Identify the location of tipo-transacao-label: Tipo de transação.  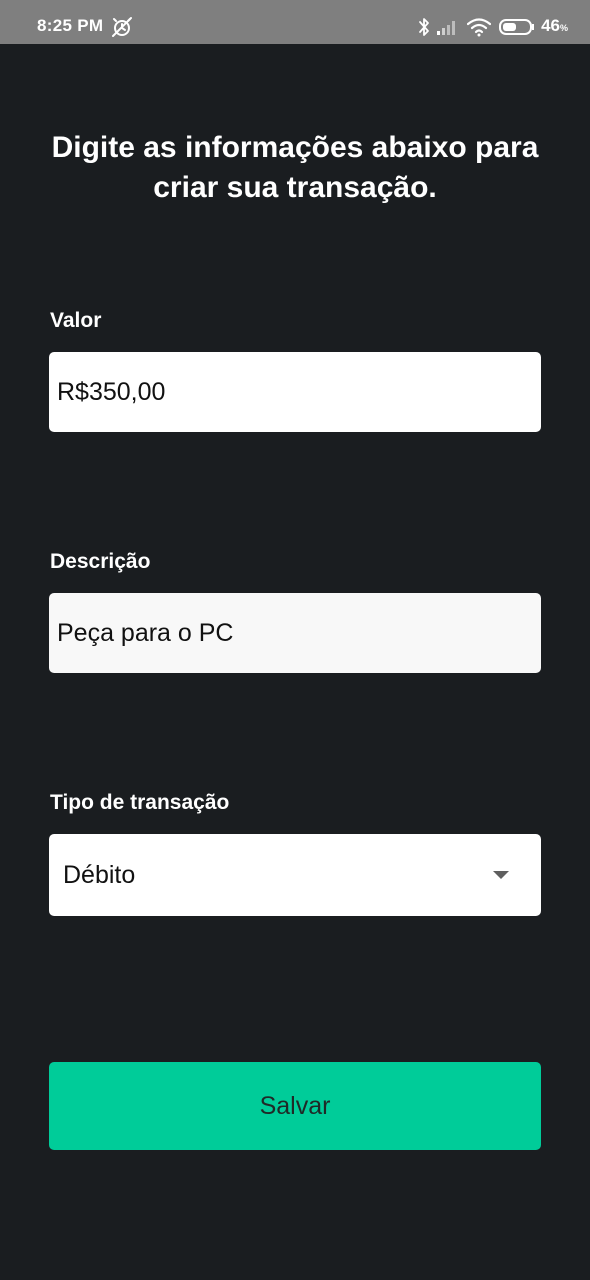
(140, 802).